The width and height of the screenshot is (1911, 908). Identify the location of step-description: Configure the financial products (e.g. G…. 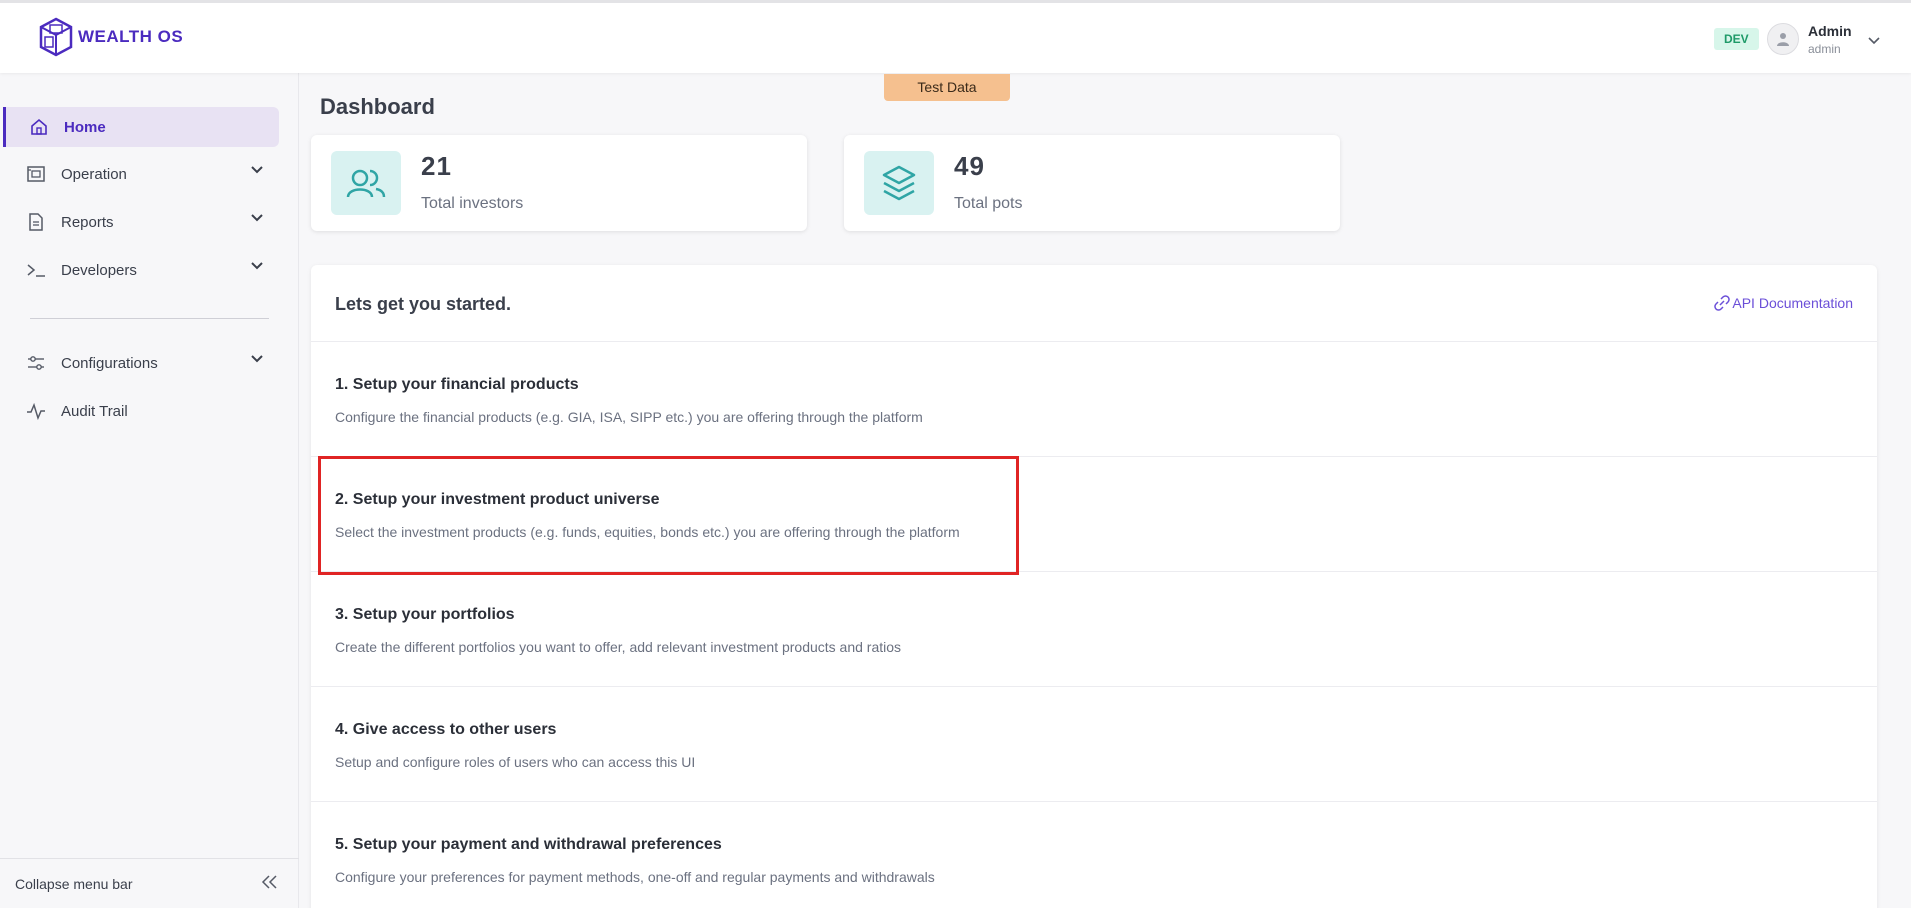
(629, 417).